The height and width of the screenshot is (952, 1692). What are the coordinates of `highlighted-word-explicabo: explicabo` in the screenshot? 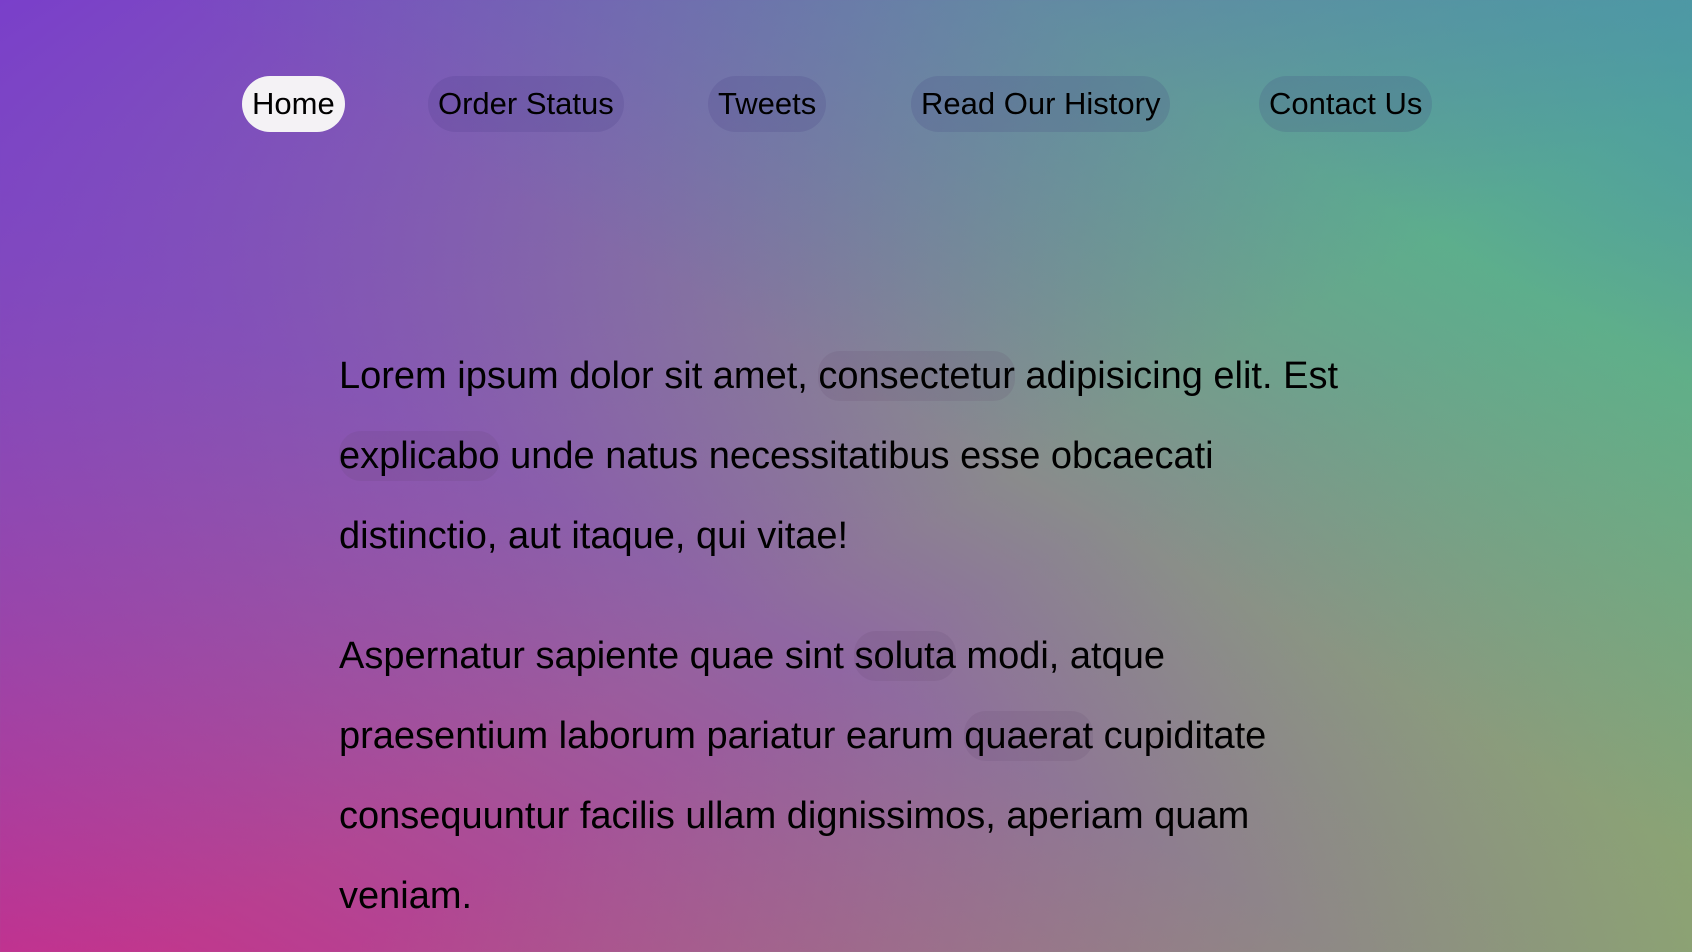 It's located at (419, 456).